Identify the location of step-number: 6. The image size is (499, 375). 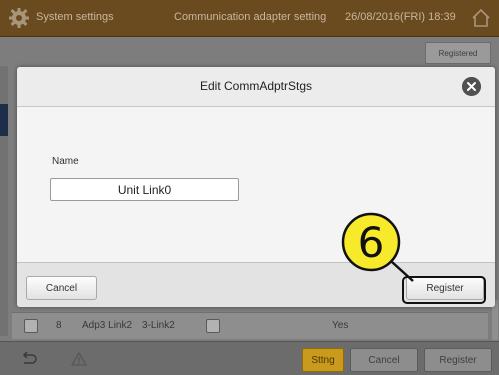
(371, 242).